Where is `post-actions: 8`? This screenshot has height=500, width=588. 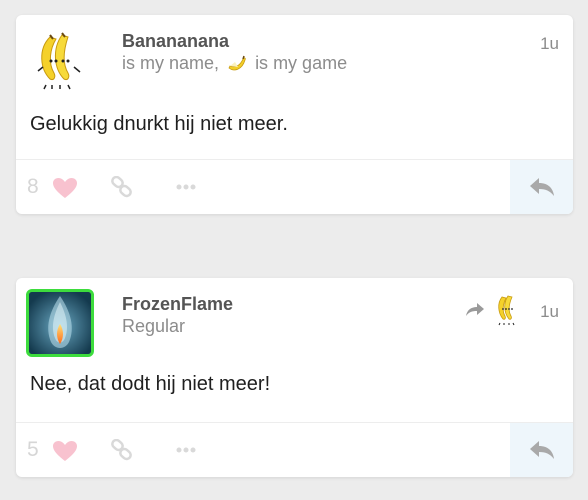
post-actions: 8 is located at coordinates (294, 186).